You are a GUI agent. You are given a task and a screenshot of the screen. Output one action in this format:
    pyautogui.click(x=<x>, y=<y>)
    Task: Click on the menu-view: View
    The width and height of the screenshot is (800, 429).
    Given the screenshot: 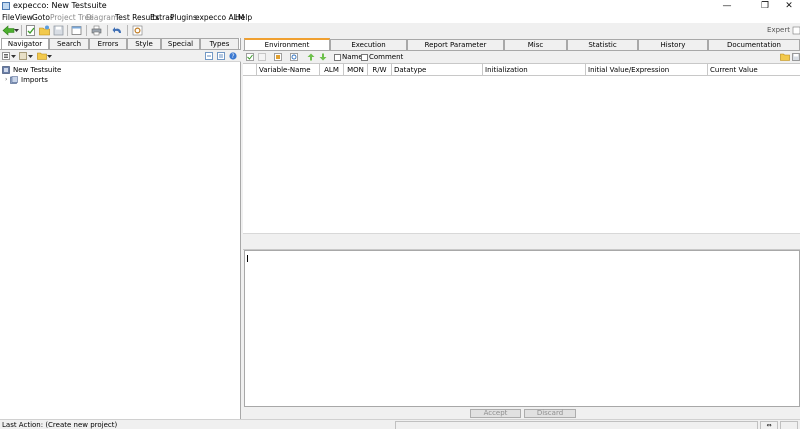 What is the action you would take?
    pyautogui.click(x=24, y=18)
    